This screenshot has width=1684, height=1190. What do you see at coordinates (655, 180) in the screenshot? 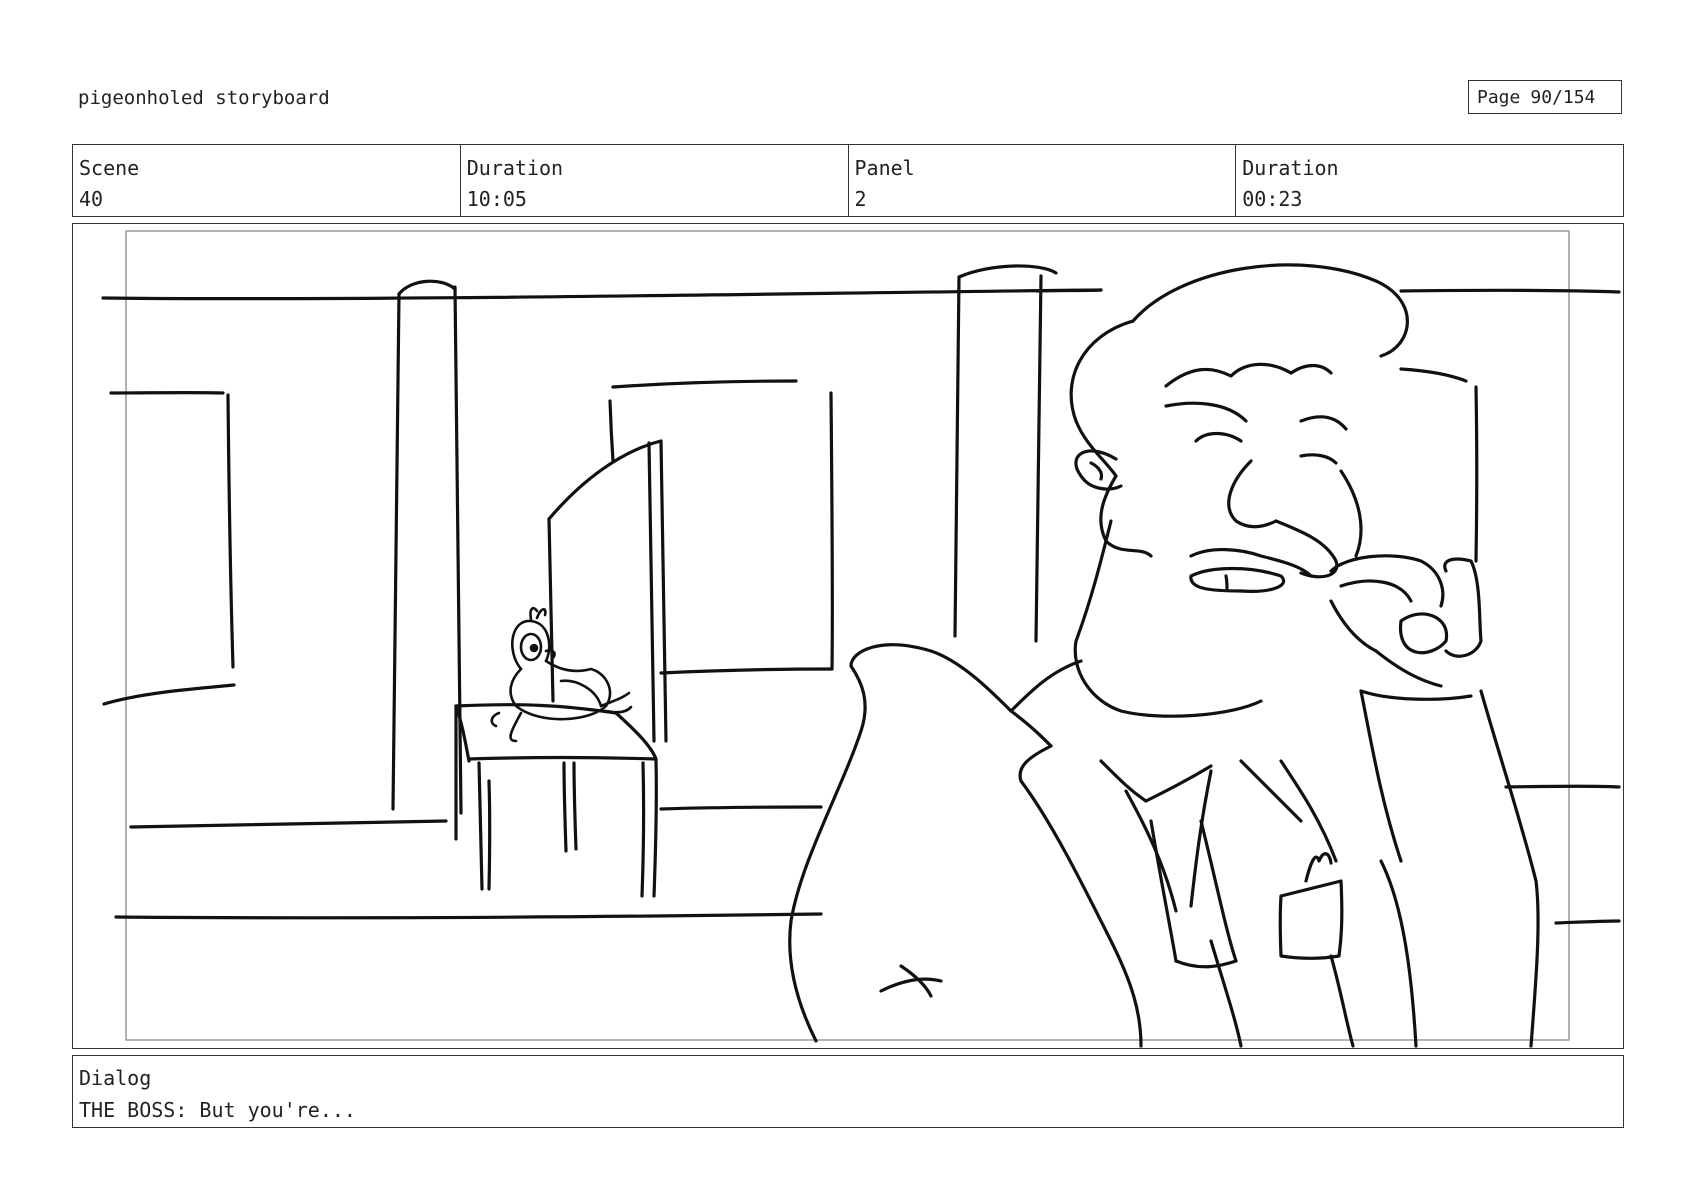
I see `scene-duration-cell: Duration 10:05` at bounding box center [655, 180].